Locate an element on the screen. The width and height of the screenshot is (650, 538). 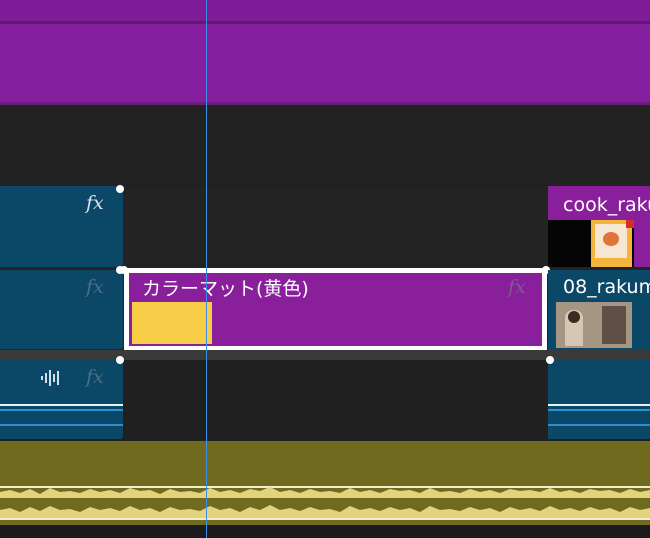
video-clip-v2-left is located at coordinates (61, 226).